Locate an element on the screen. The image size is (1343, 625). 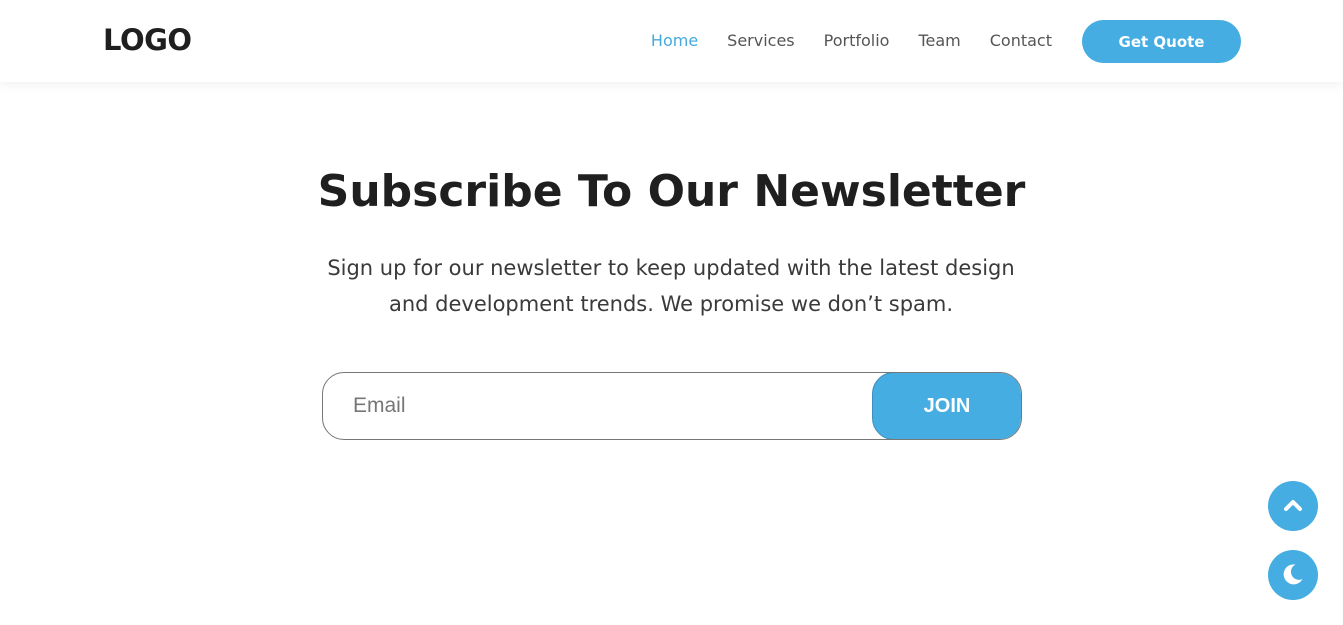
scroll-to-top-button is located at coordinates (1293, 506).